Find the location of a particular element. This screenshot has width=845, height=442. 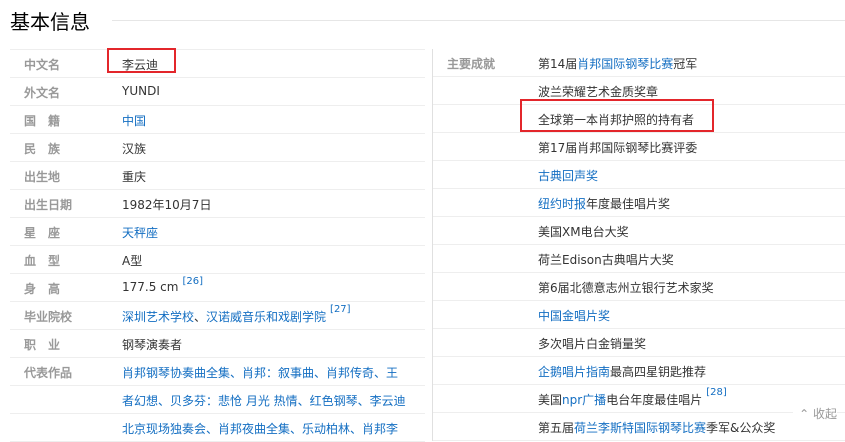

collapse-button: ⌃ 收起 is located at coordinates (815, 413).